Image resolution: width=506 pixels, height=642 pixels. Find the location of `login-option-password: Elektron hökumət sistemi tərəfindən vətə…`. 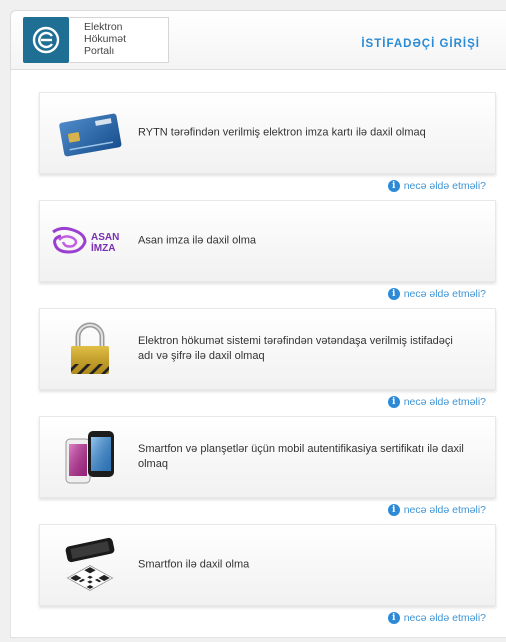

login-option-password: Elektron hökumət sistemi tərəfindən vətə… is located at coordinates (267, 349).